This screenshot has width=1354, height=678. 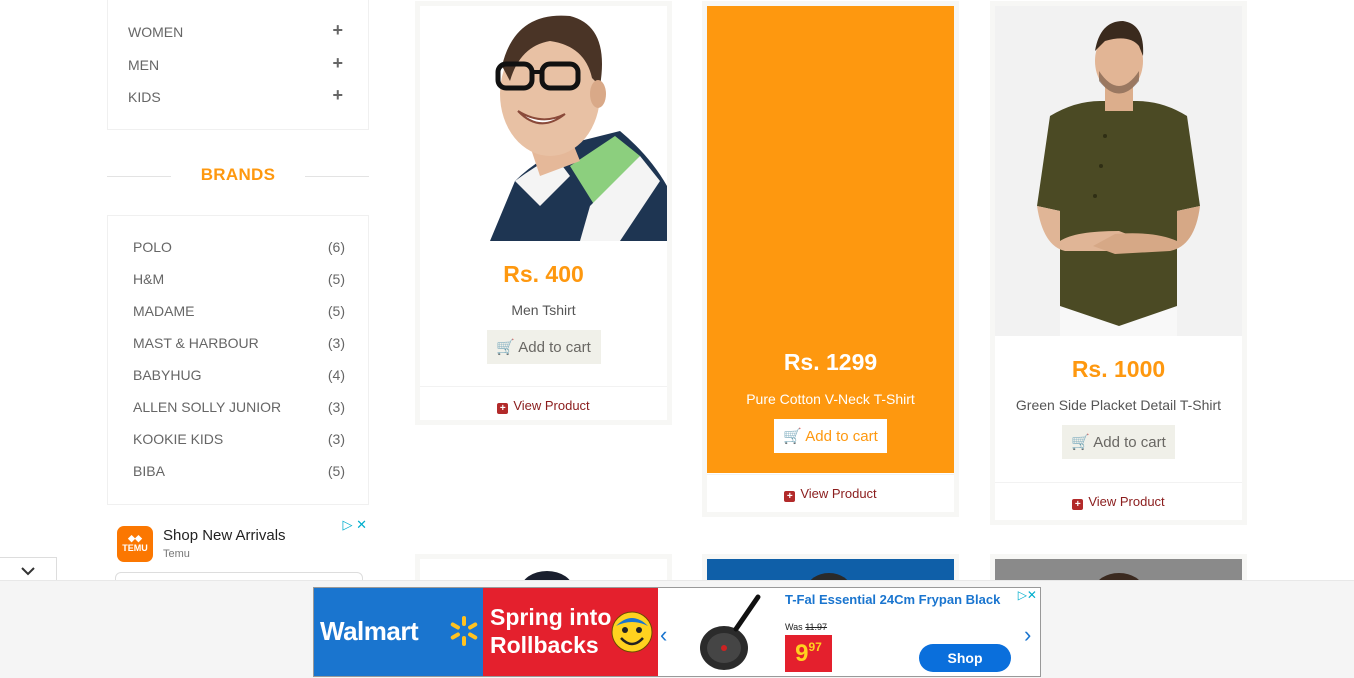 I want to click on brand-name: ALLEN SOLLY JUNIOR, so click(x=207, y=407).